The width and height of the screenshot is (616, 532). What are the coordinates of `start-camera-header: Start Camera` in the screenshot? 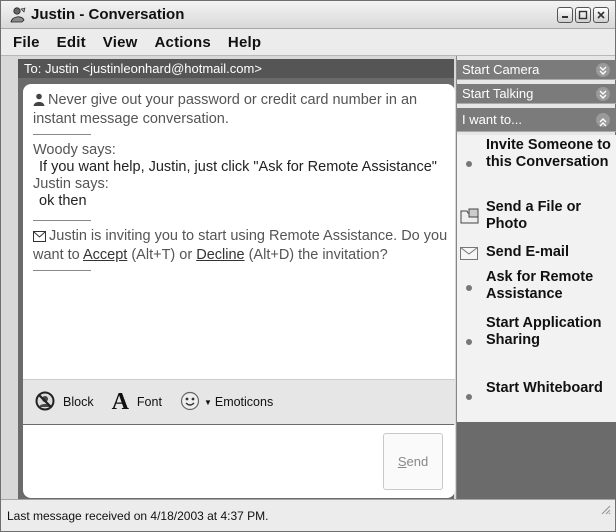 It's located at (536, 70).